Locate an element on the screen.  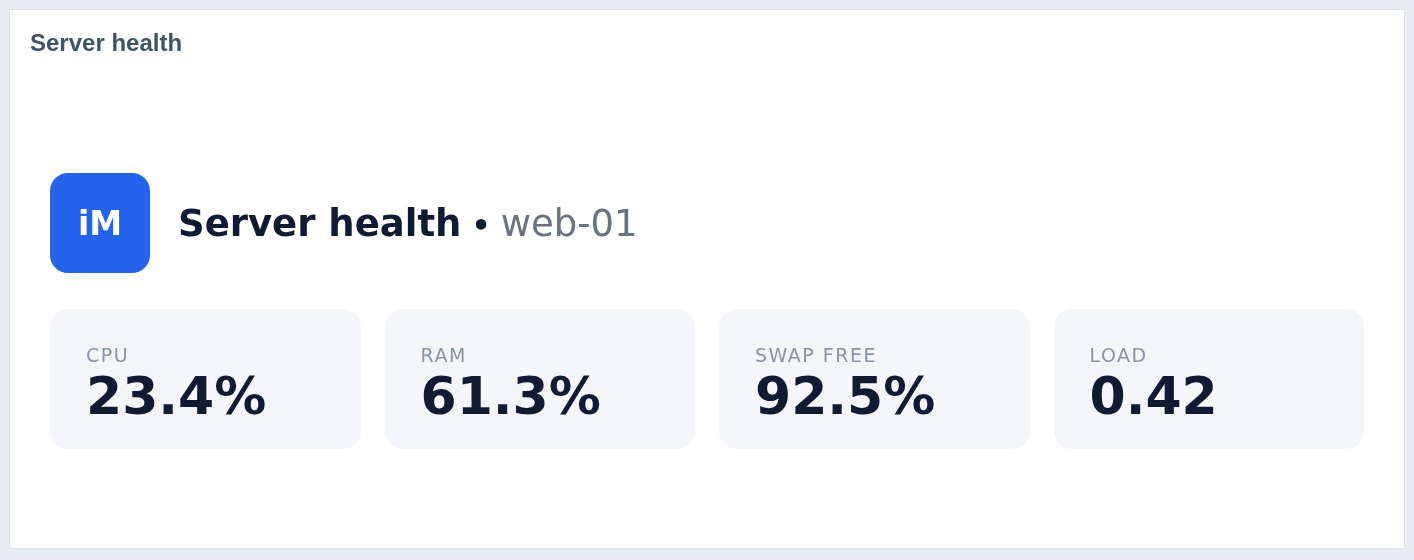
host-name: web-01 is located at coordinates (569, 223).